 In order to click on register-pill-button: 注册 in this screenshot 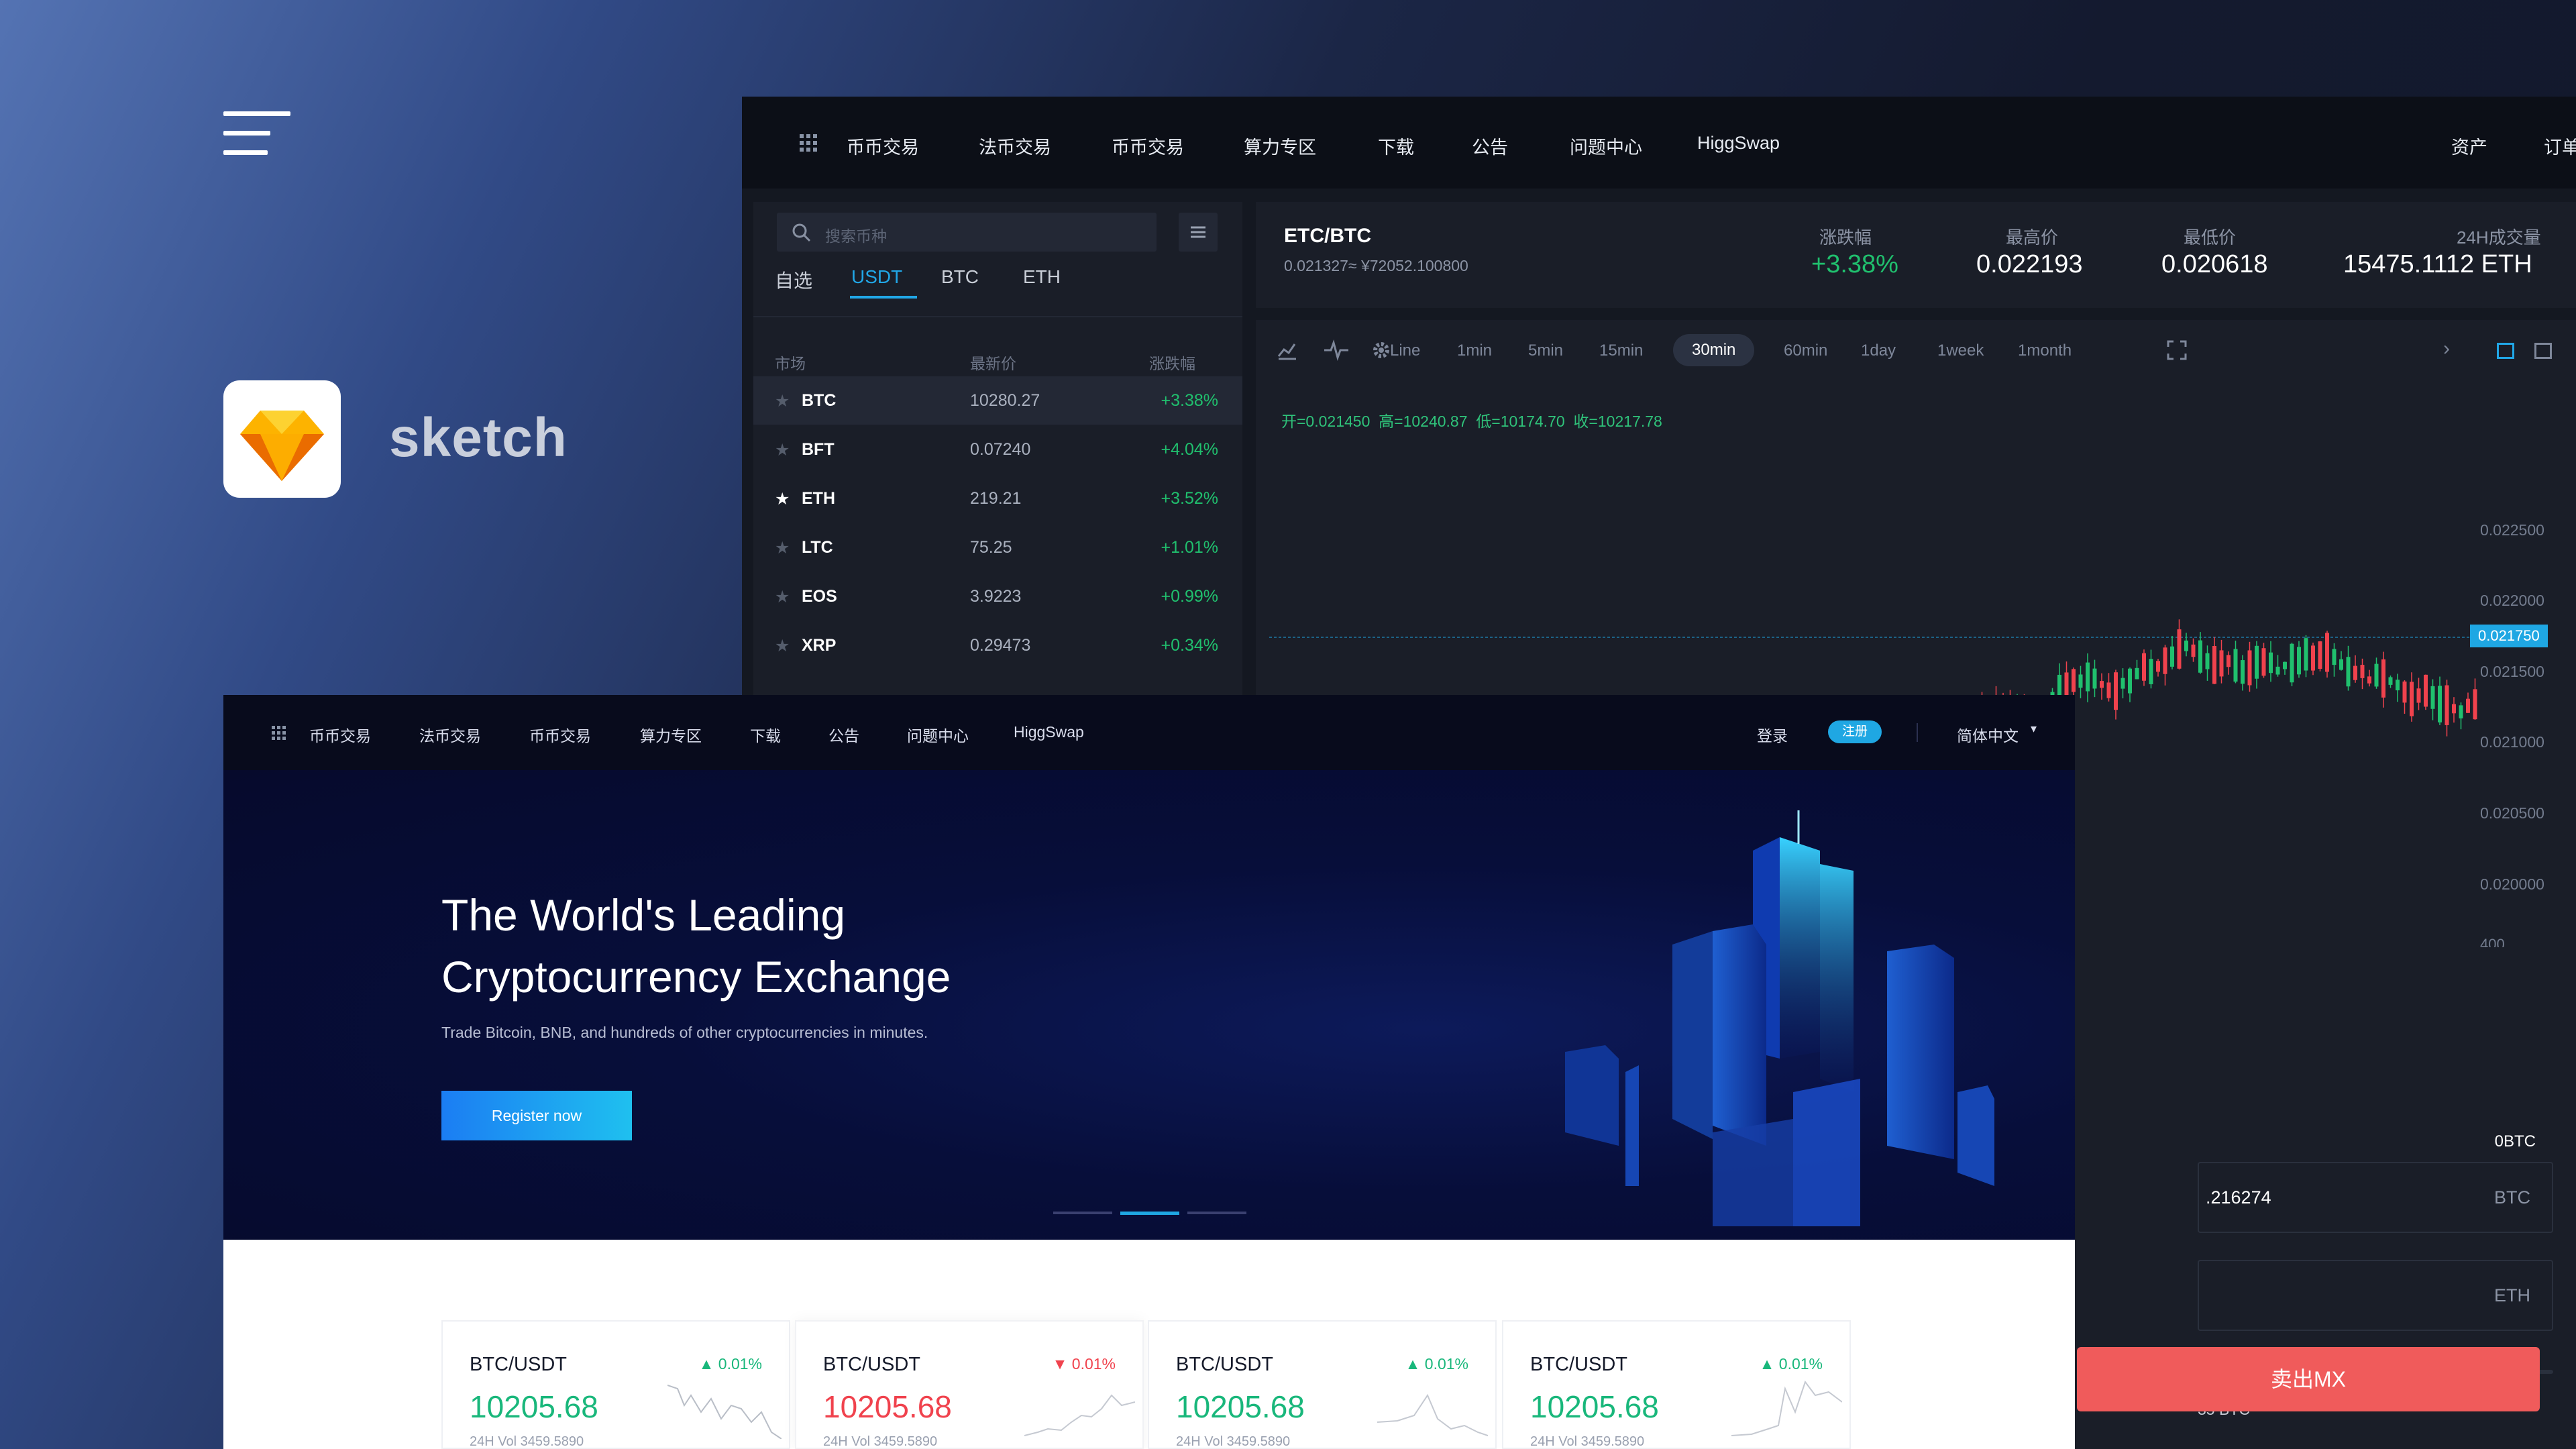, I will do `click(1855, 731)`.